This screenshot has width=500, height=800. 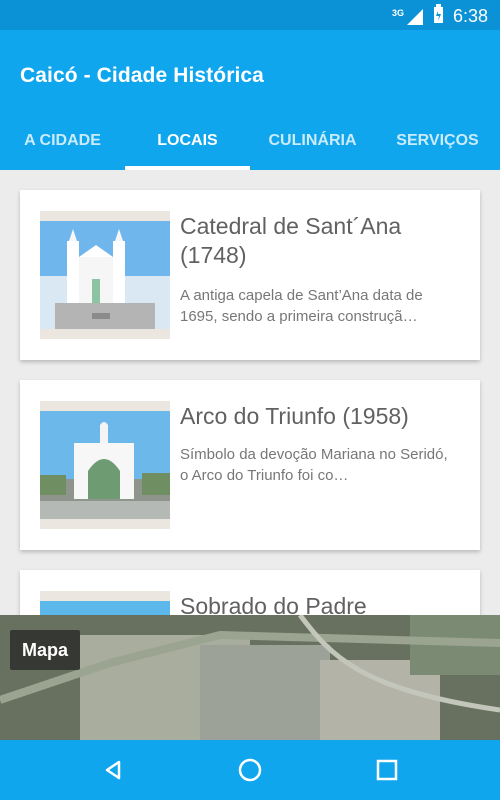 I want to click on place-title: Arco do Triunfo (1958), so click(x=294, y=416).